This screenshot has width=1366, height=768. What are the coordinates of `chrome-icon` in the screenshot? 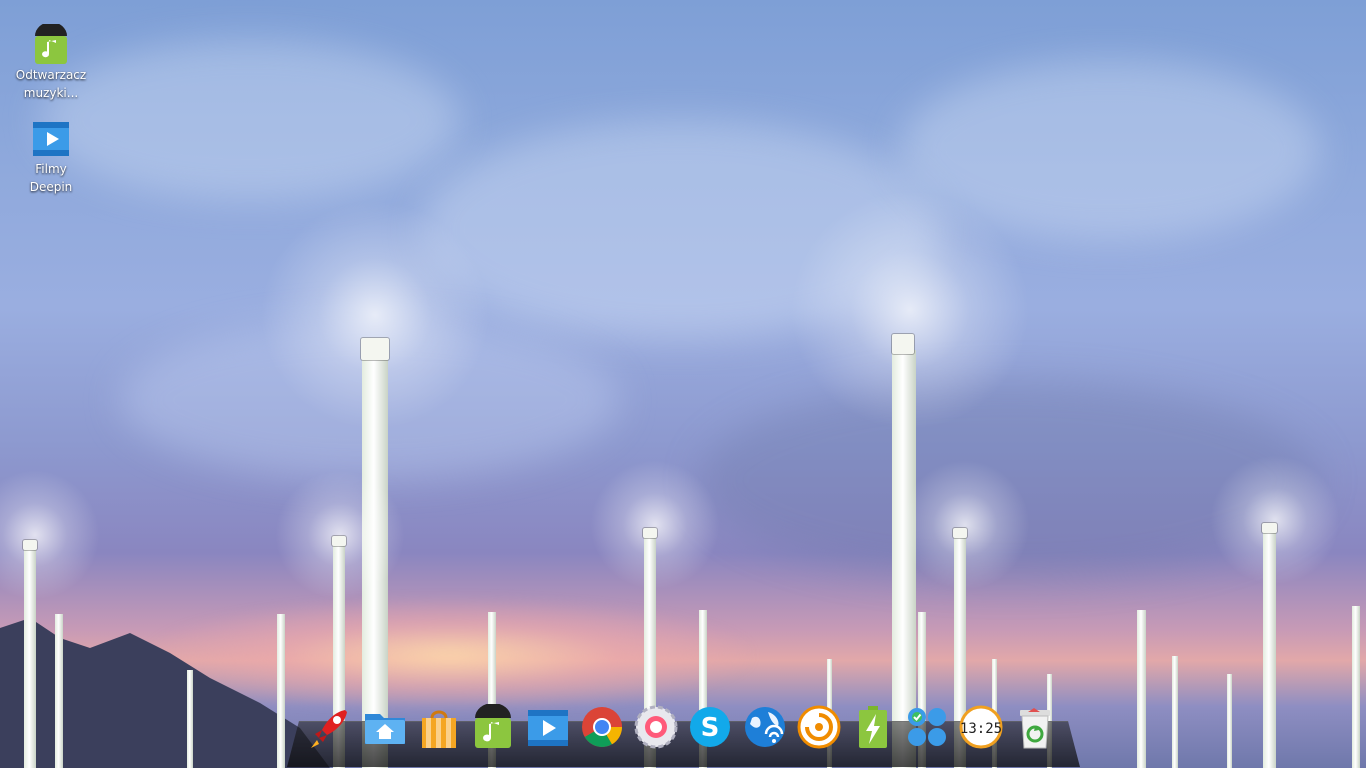 It's located at (602, 727).